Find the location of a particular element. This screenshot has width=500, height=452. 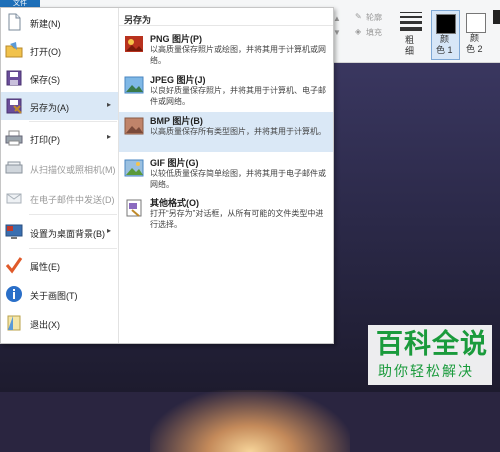

email-icon is located at coordinates (14, 198).